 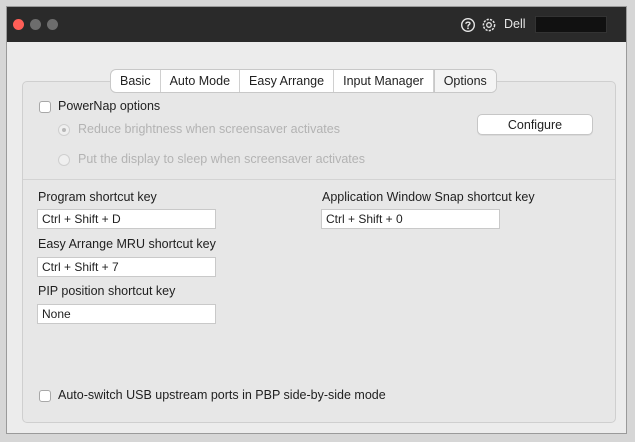 I want to click on powernap-checkbox, so click(x=45, y=107).